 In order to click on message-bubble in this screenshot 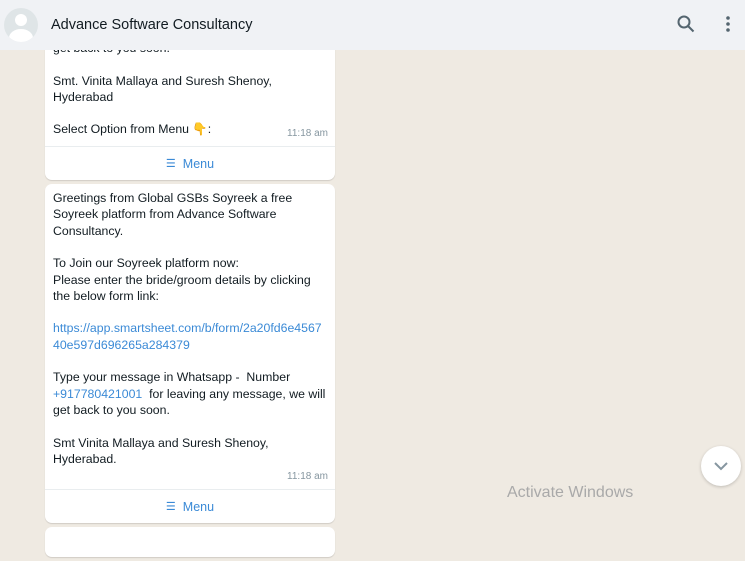, I will do `click(190, 542)`.